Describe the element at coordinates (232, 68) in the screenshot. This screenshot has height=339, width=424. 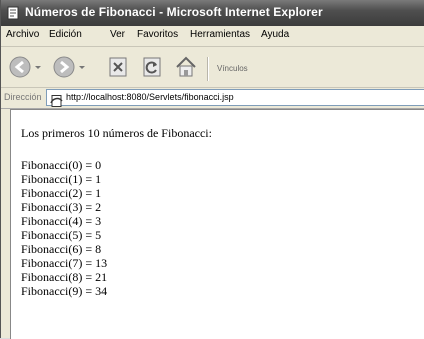
I see `links-label: Vínculos` at that location.